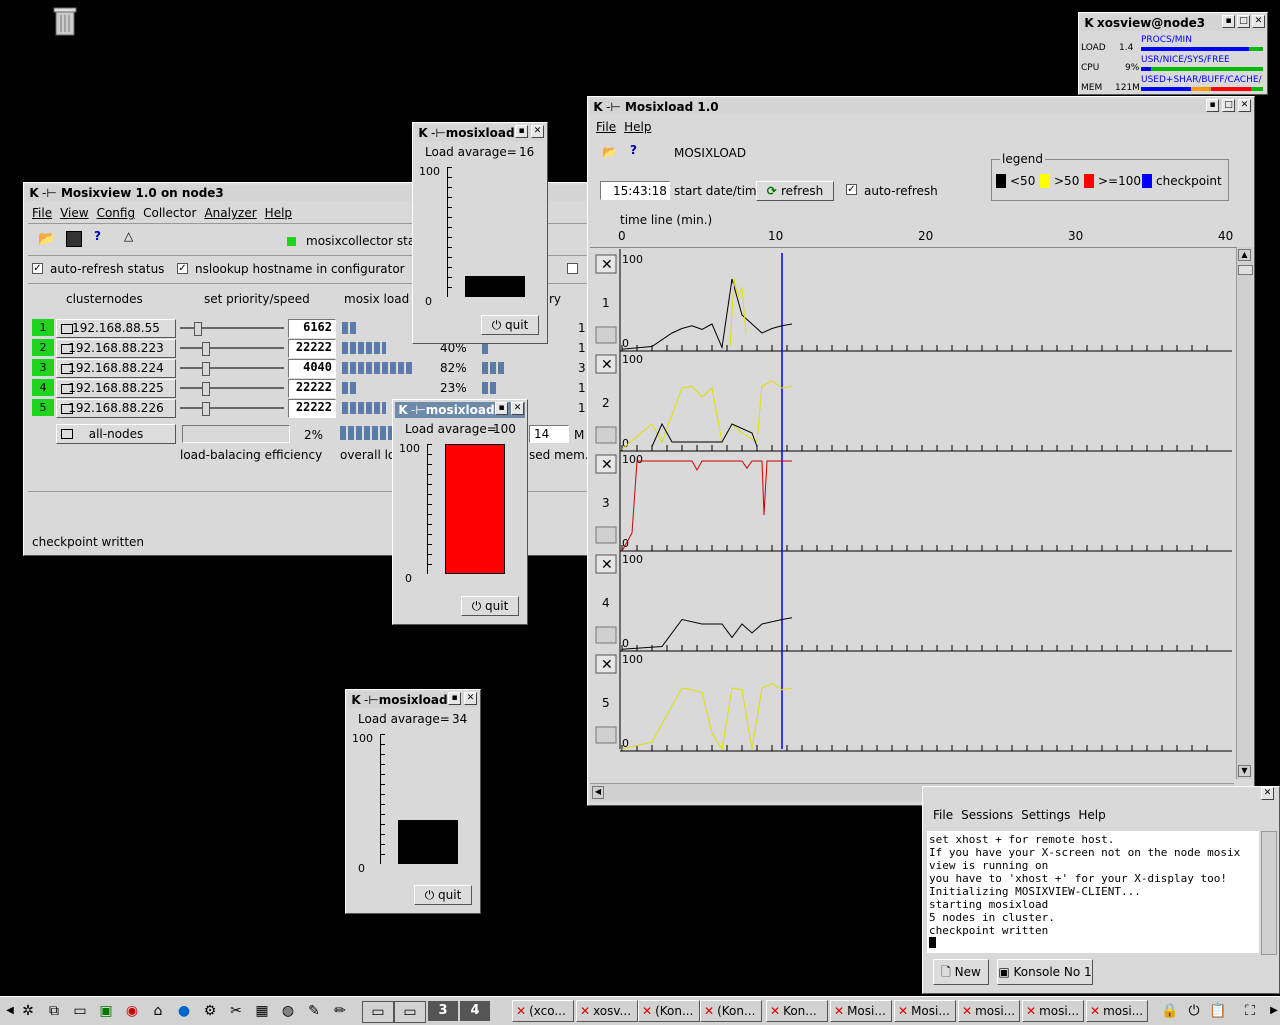 This screenshot has height=1025, width=1280. Describe the element at coordinates (74, 239) in the screenshot. I see `save-icon` at that location.